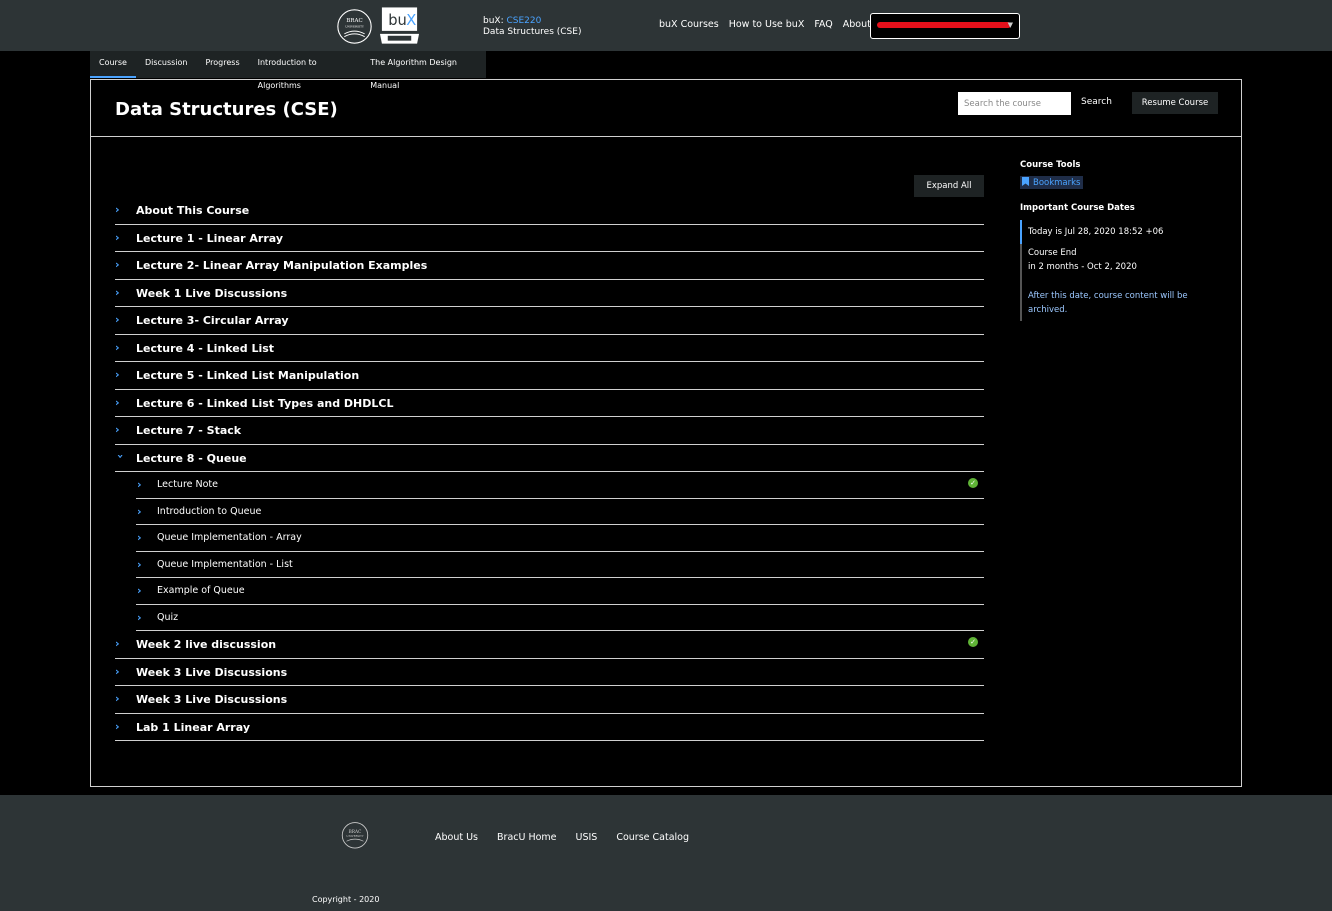  I want to click on footer-course-catalog: Course Catalog, so click(652, 837).